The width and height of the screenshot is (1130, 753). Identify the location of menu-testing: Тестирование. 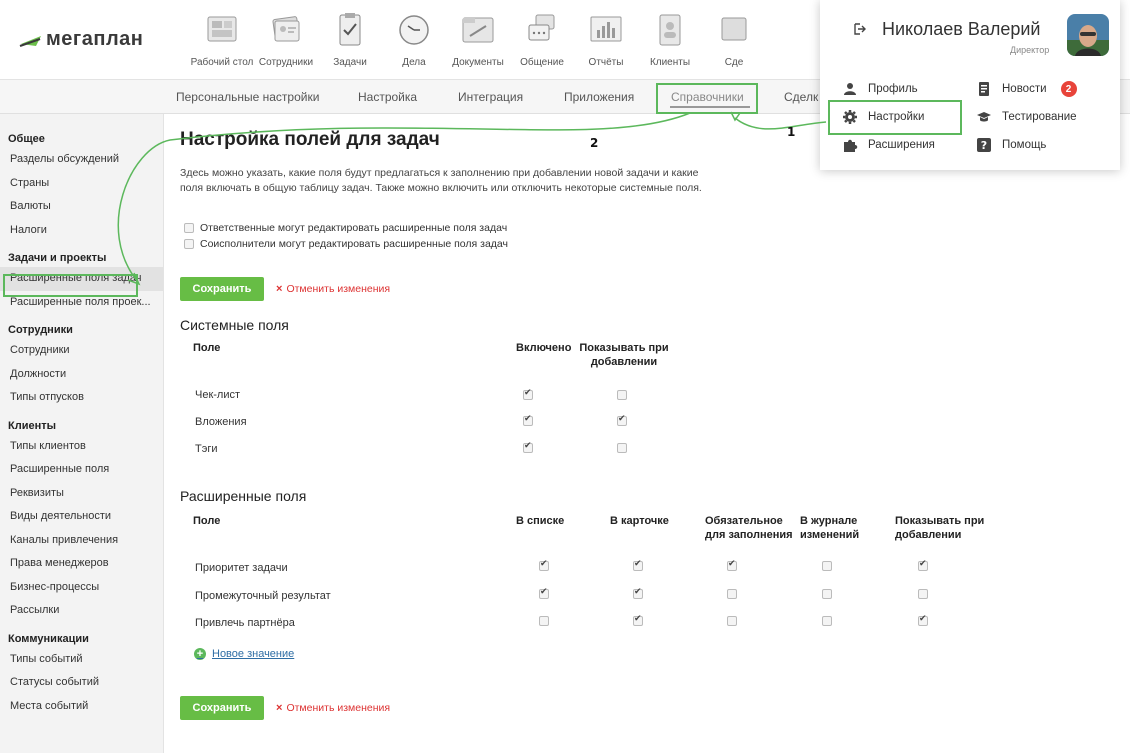
(1026, 117).